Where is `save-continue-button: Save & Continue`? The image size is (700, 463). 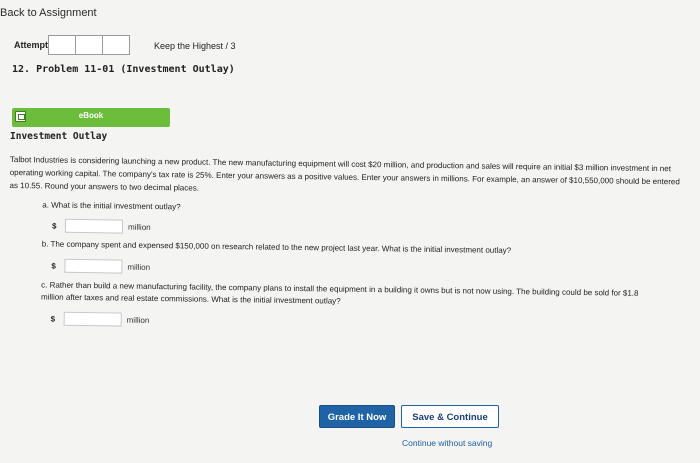
save-continue-button: Save & Continue is located at coordinates (450, 416).